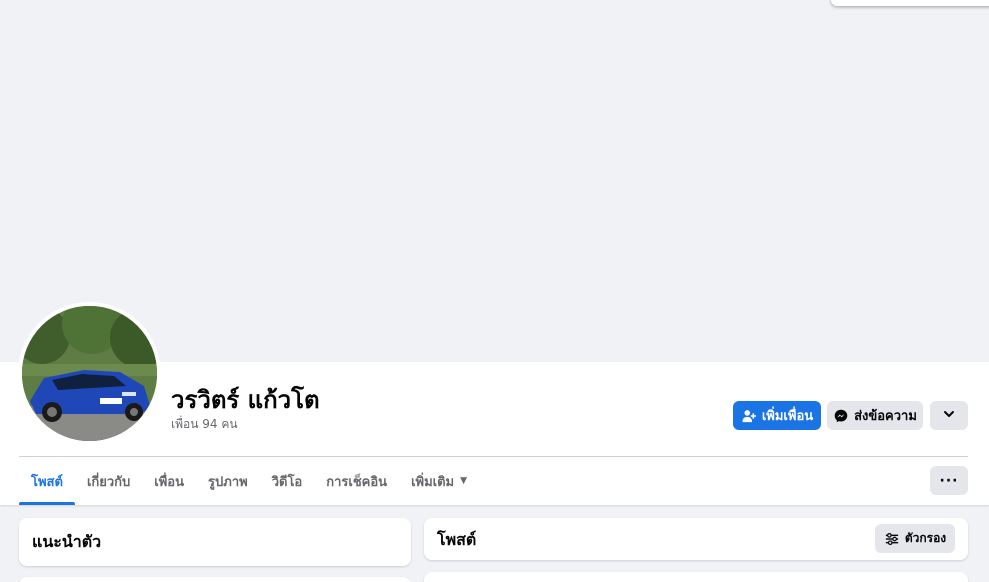 The width and height of the screenshot is (989, 582). What do you see at coordinates (910, 3) in the screenshot?
I see `top-popup-edge` at bounding box center [910, 3].